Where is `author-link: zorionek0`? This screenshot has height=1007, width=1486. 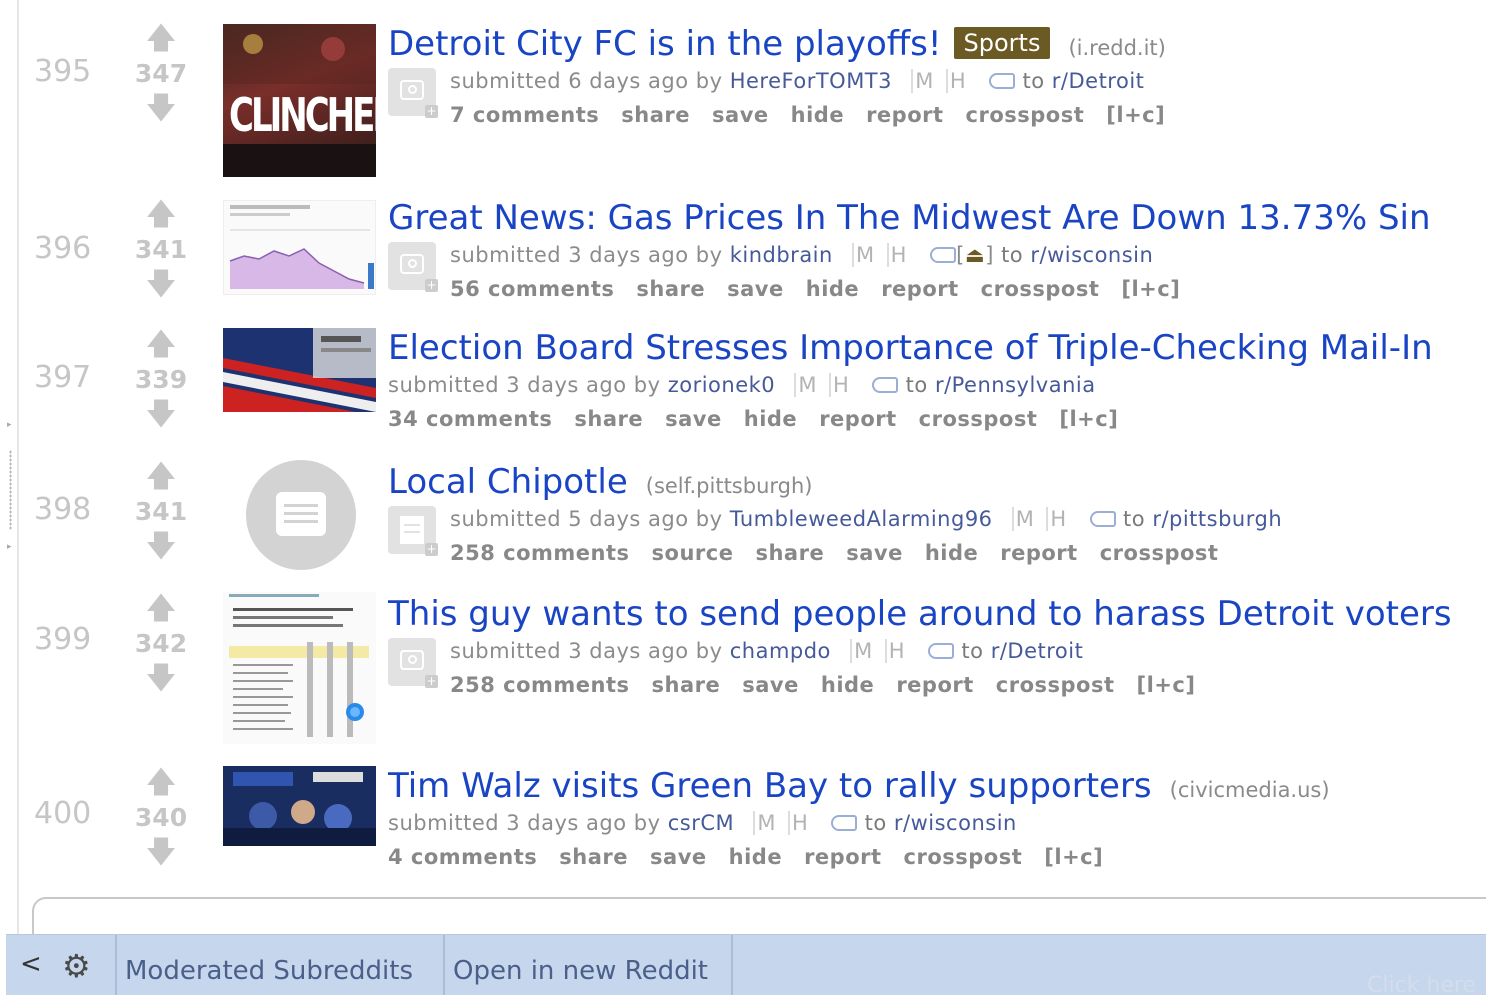 author-link: zorionek0 is located at coordinates (721, 385).